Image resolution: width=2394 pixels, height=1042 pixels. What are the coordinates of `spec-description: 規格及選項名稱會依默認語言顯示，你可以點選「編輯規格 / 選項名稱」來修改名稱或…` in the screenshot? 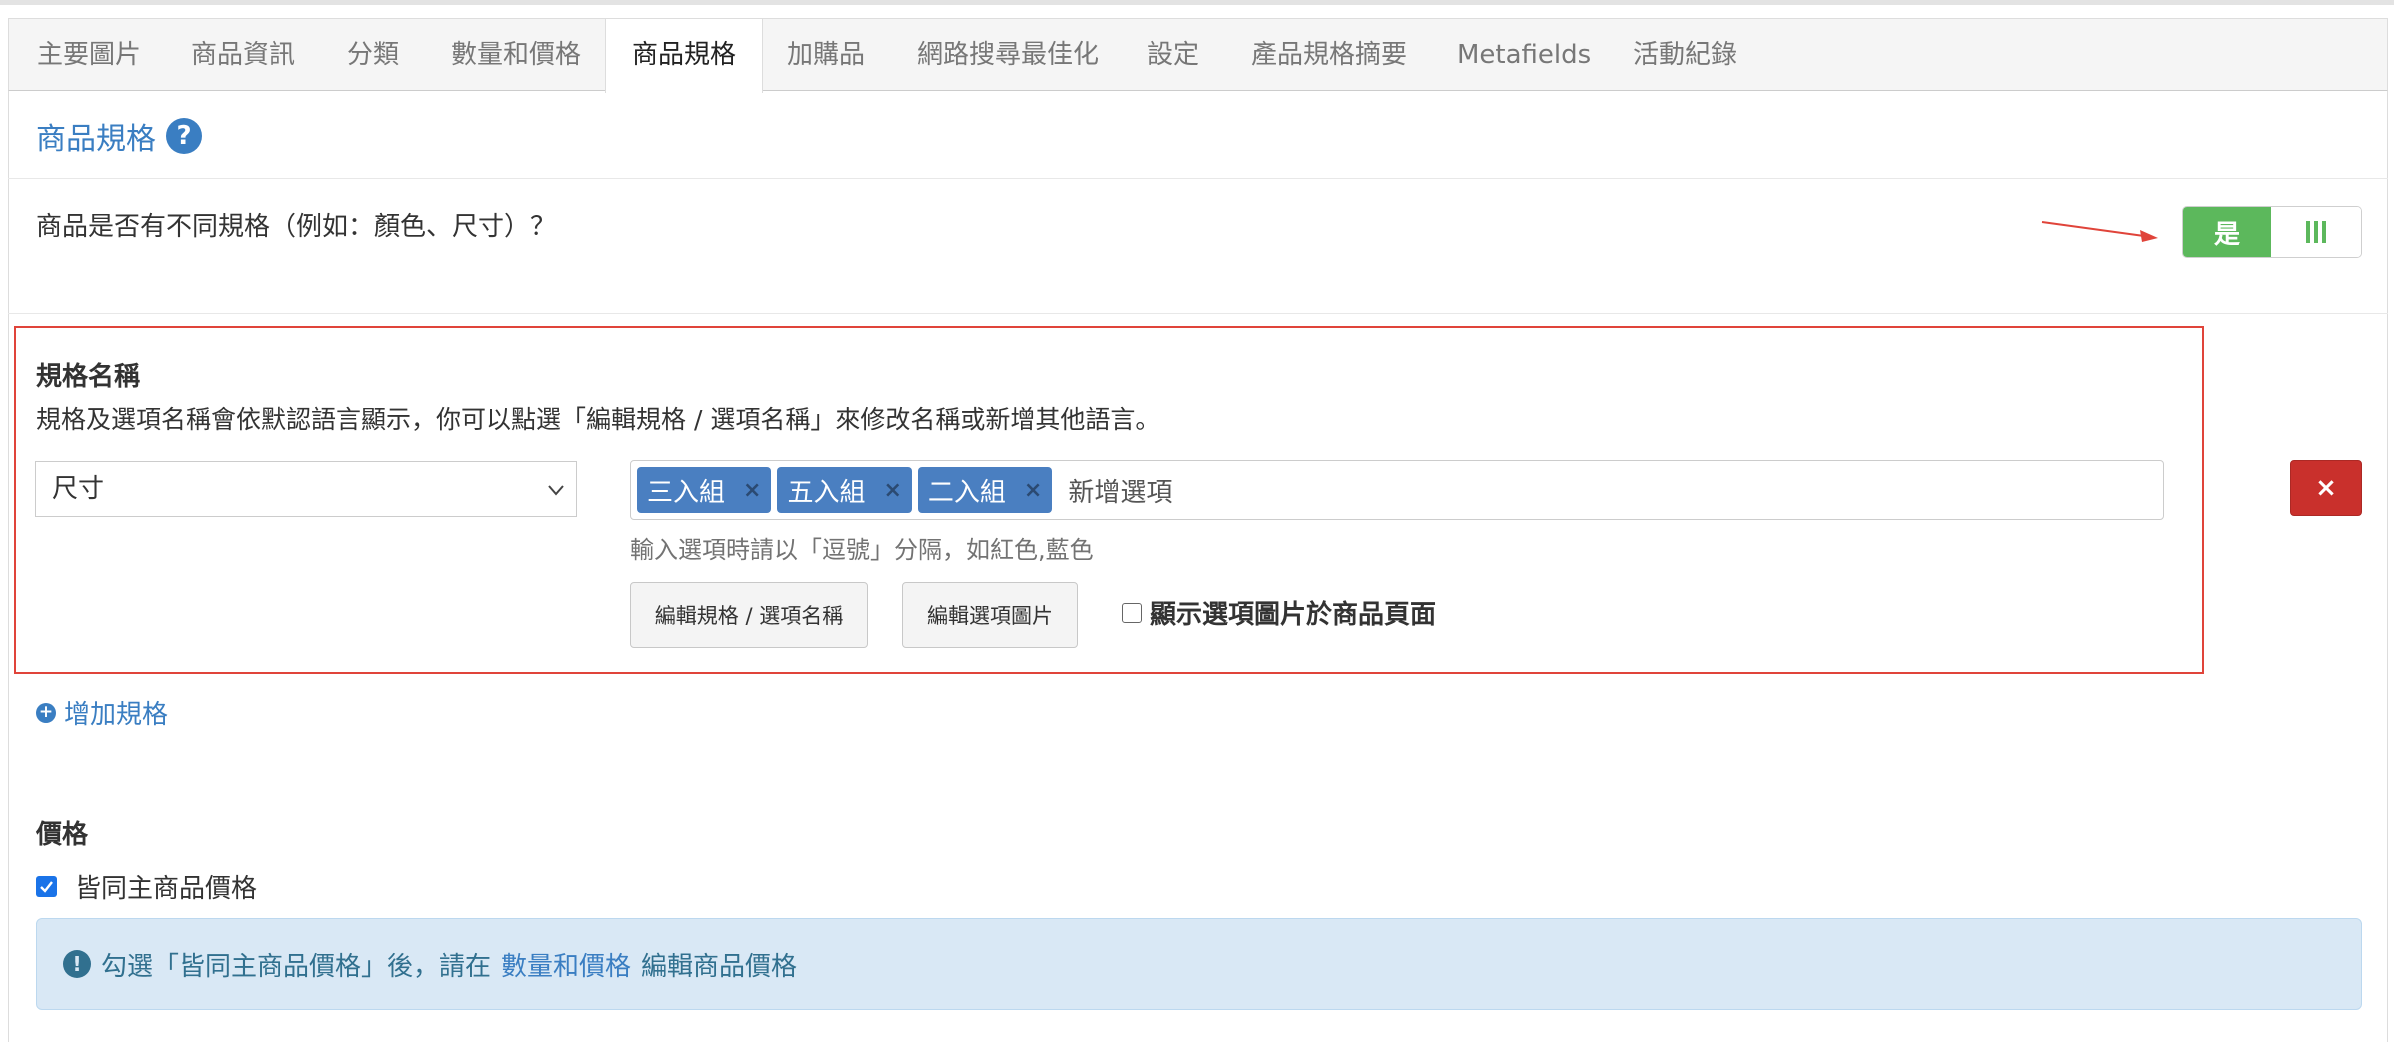 It's located at (598, 419).